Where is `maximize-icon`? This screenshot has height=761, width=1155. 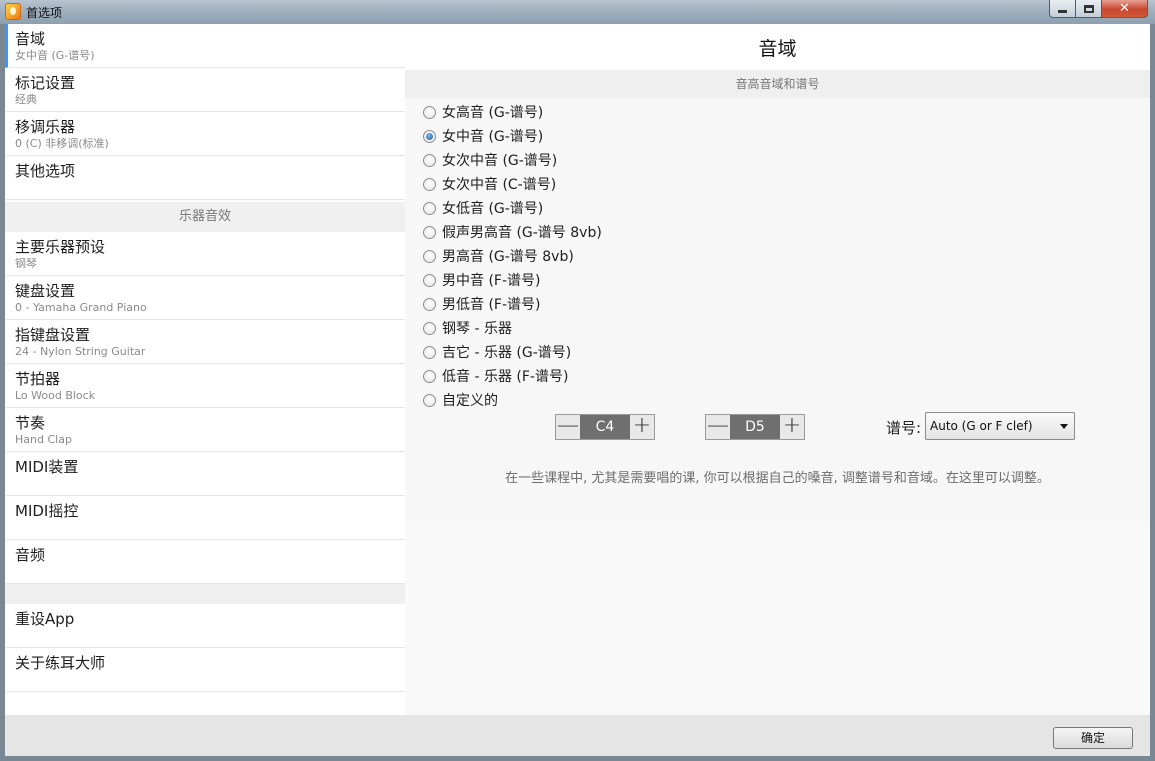 maximize-icon is located at coordinates (1088, 8).